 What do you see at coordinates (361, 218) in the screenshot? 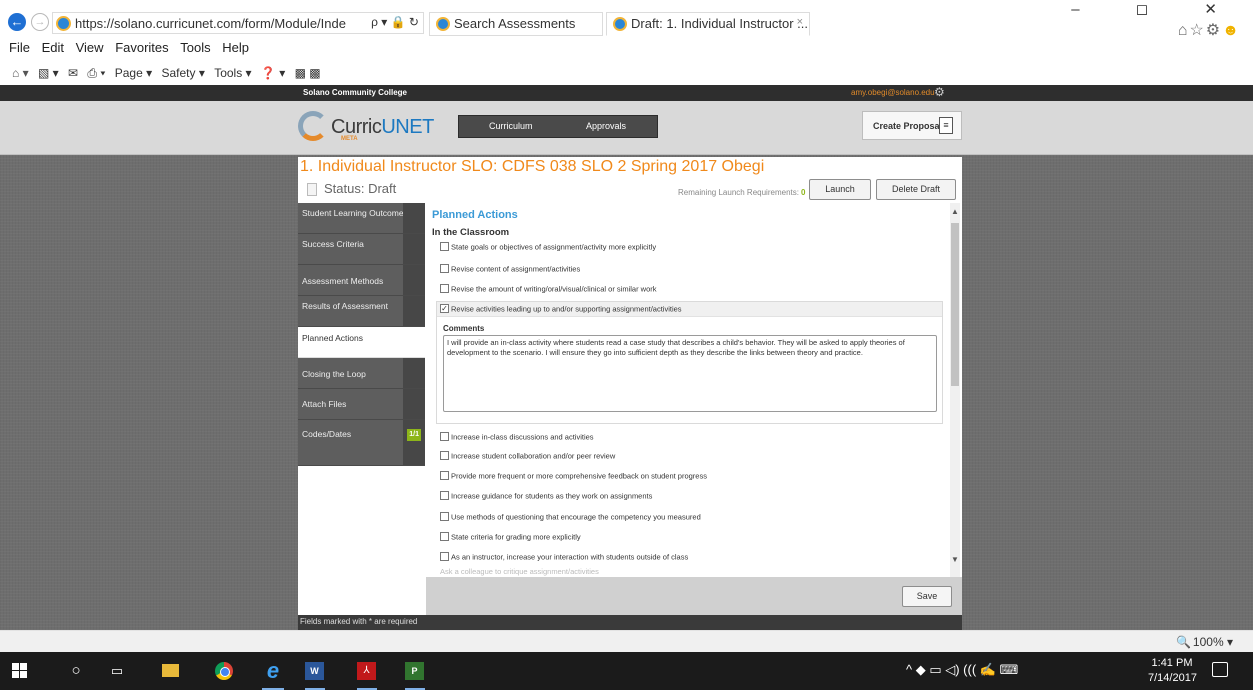
I see `section-student-learning-outcome: Student Learning Outcome` at bounding box center [361, 218].